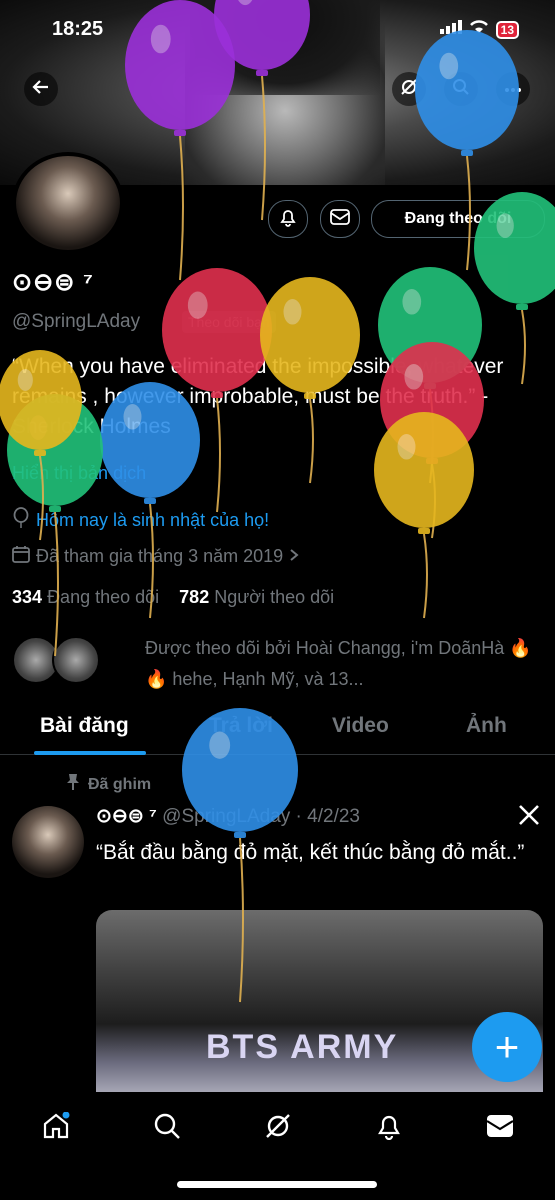 Image resolution: width=555 pixels, height=1200 pixels. What do you see at coordinates (173, 597) in the screenshot?
I see `follow-counts: 334 Đang theo dõi 782 Người theo dõi` at bounding box center [173, 597].